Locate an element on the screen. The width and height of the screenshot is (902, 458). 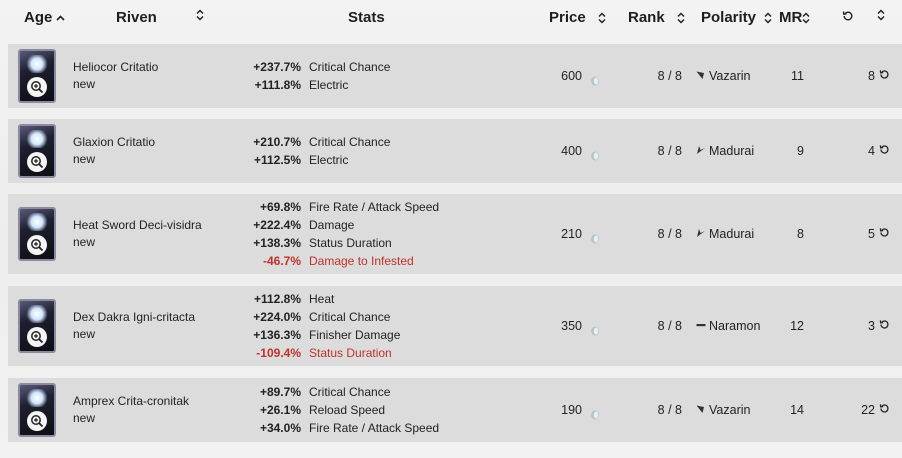
age-column-header: Age is located at coordinates (44, 17).